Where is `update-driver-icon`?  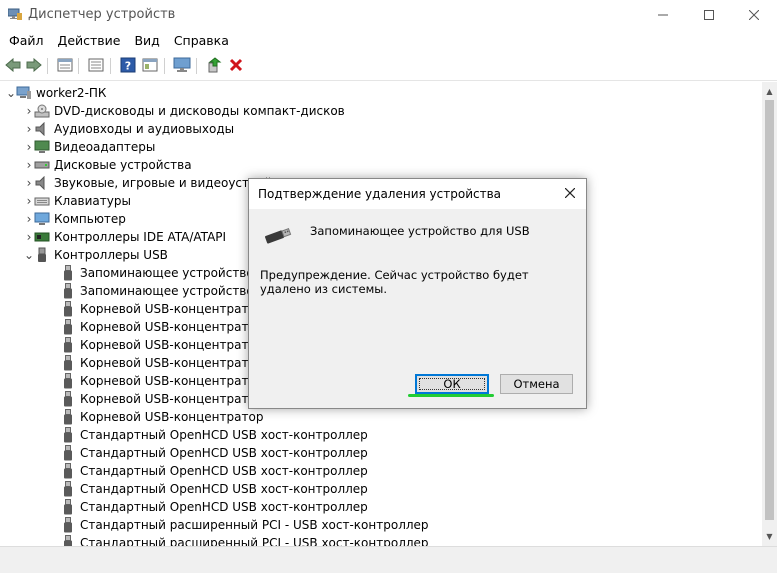 update-driver-icon is located at coordinates (214, 66).